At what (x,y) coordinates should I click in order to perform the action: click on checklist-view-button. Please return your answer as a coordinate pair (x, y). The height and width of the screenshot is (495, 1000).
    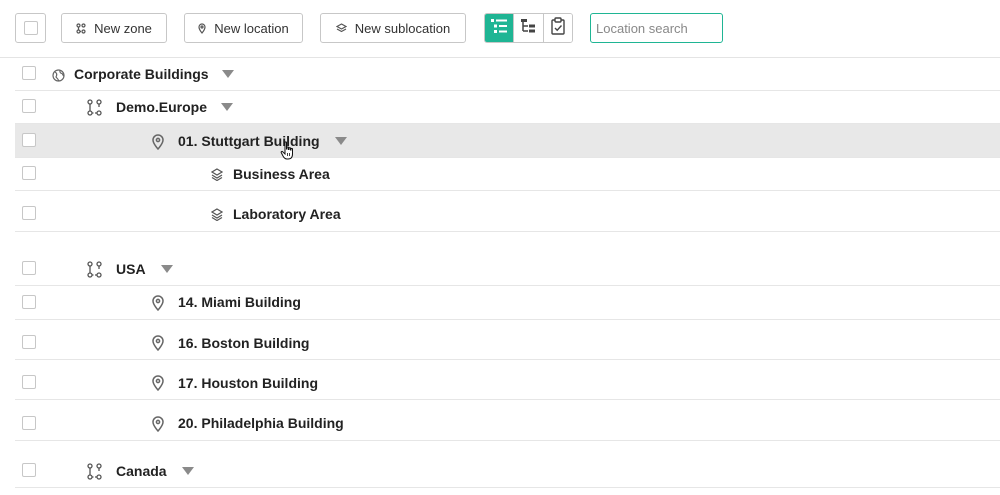
    Looking at the image, I should click on (557, 28).